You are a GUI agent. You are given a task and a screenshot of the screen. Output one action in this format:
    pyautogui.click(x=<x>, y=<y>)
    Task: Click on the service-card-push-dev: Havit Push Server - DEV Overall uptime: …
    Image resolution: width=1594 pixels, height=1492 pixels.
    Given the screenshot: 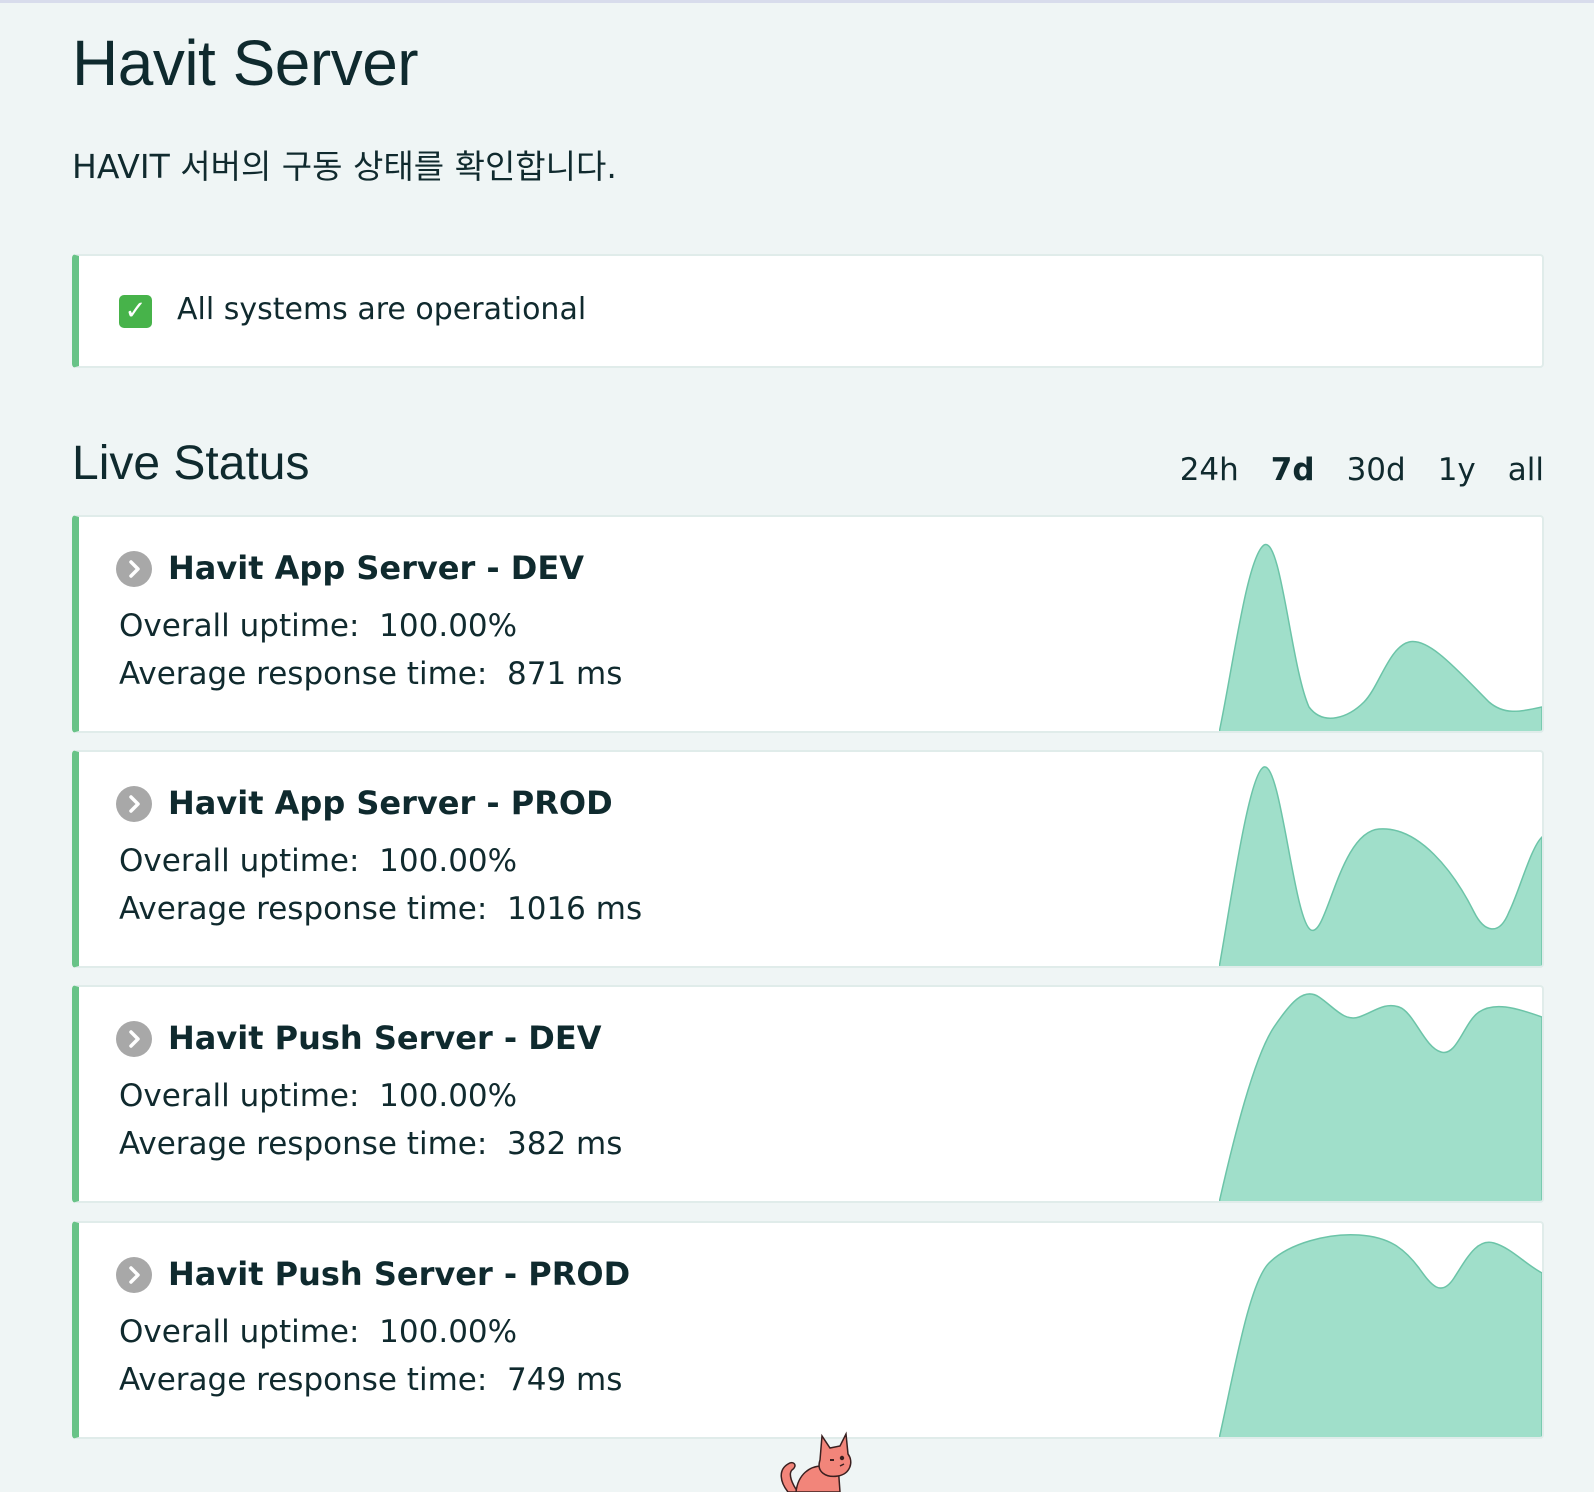 What is the action you would take?
    pyautogui.click(x=808, y=1094)
    